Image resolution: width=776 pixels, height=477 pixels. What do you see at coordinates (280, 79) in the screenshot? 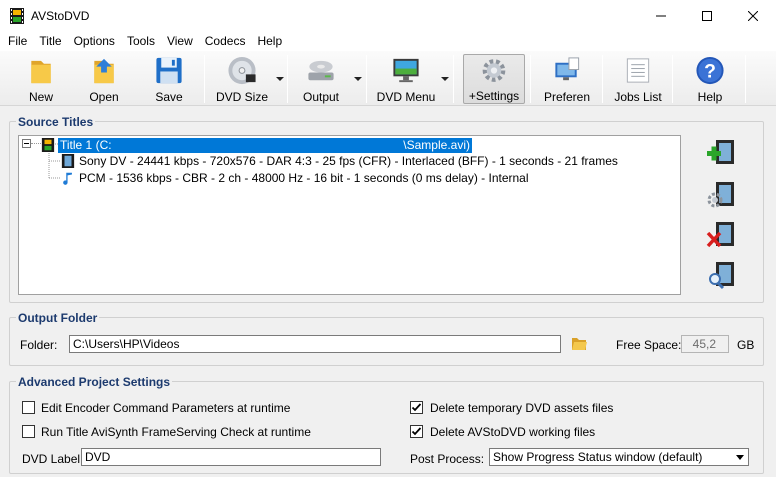
I see `dvd-size-dropdown-icon` at bounding box center [280, 79].